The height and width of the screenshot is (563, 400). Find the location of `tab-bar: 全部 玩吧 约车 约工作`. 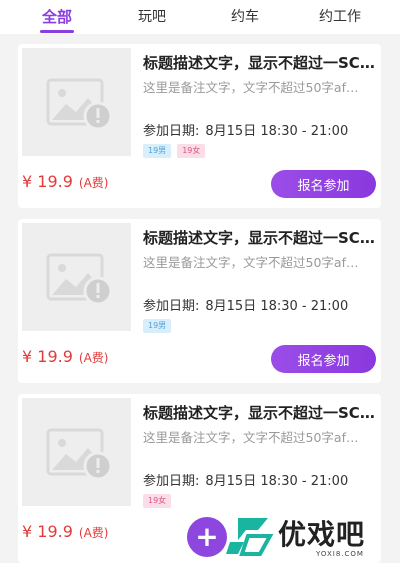

tab-bar: 全部 玩吧 约车 约工作 is located at coordinates (200, 17).